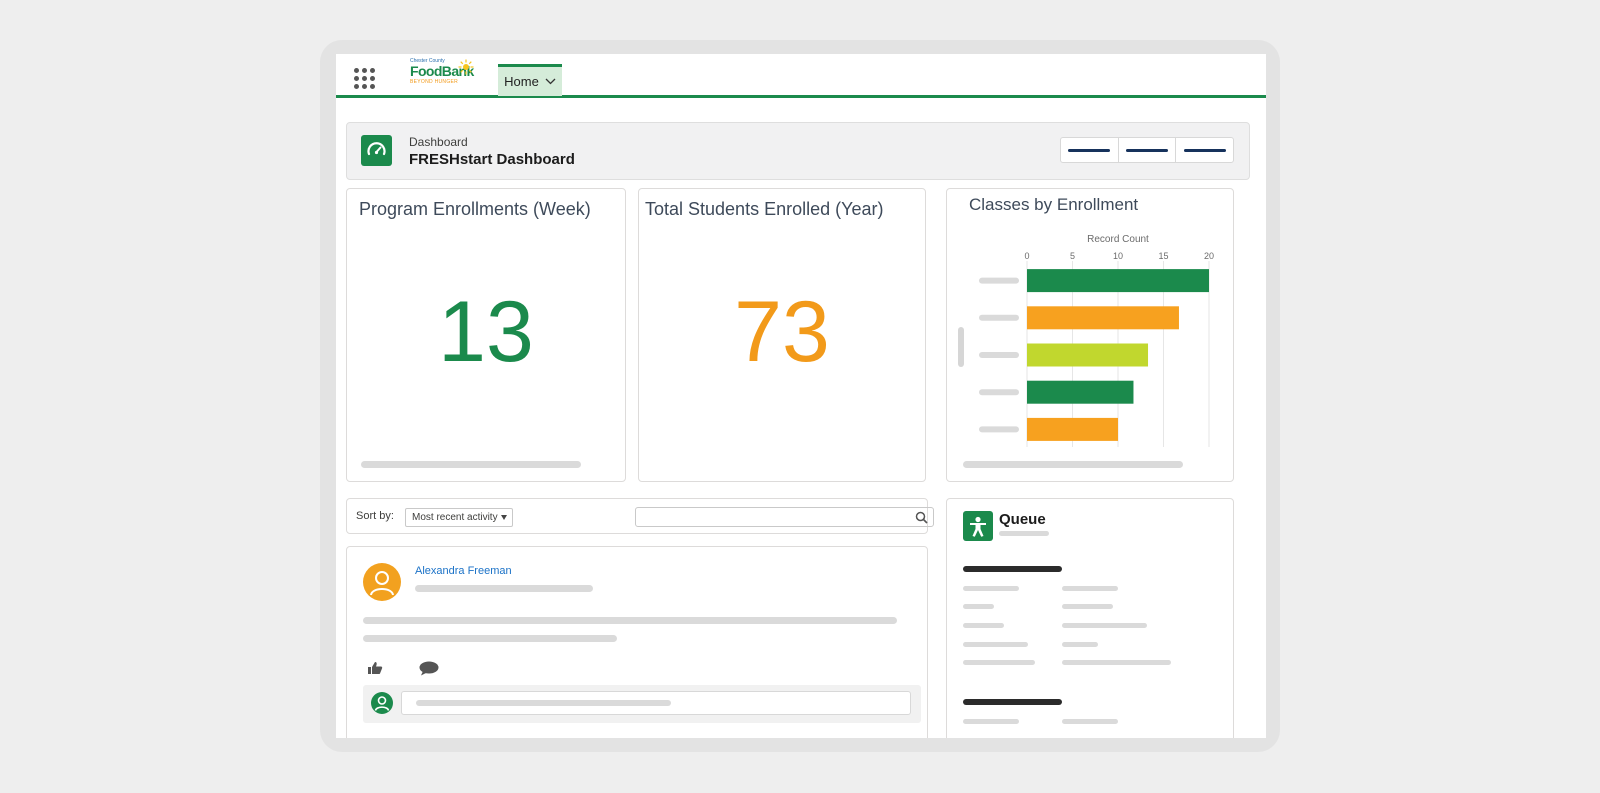 This screenshot has height=793, width=1600. I want to click on header-button-group, so click(1147, 150).